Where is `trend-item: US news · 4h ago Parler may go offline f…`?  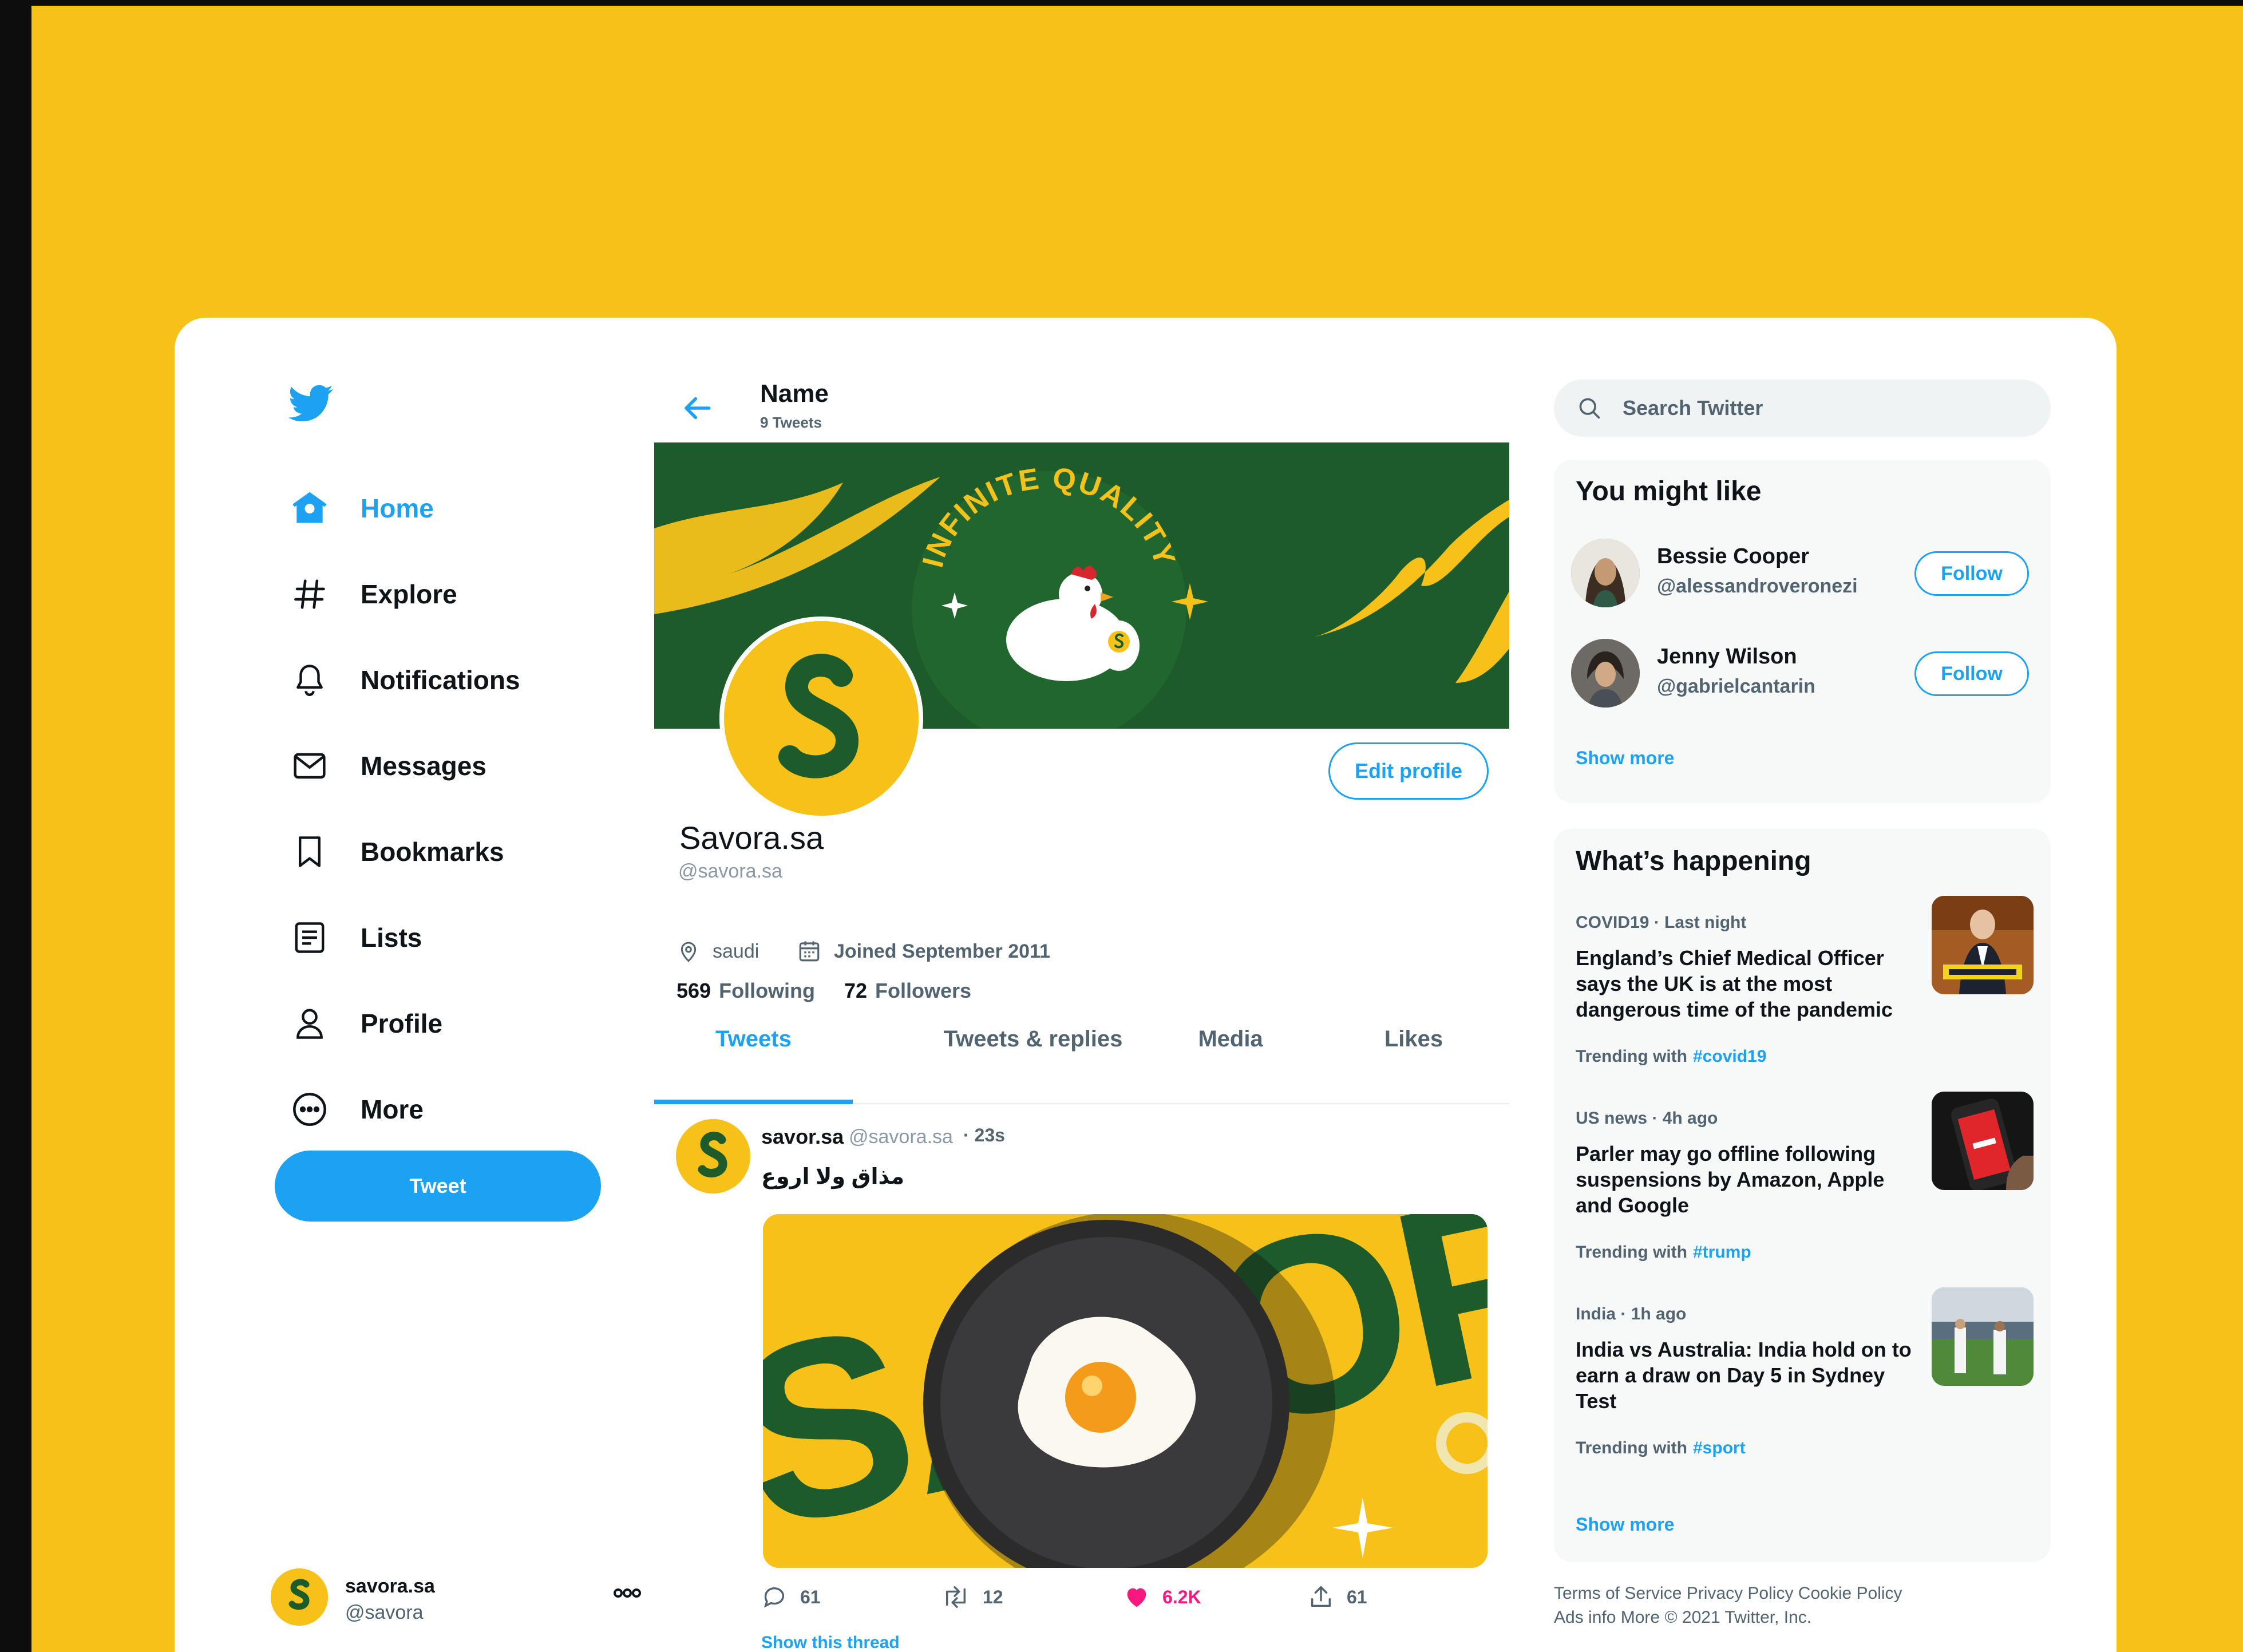
trend-item: US news · 4h ago Parler may go offline f… is located at coordinates (1805, 1195).